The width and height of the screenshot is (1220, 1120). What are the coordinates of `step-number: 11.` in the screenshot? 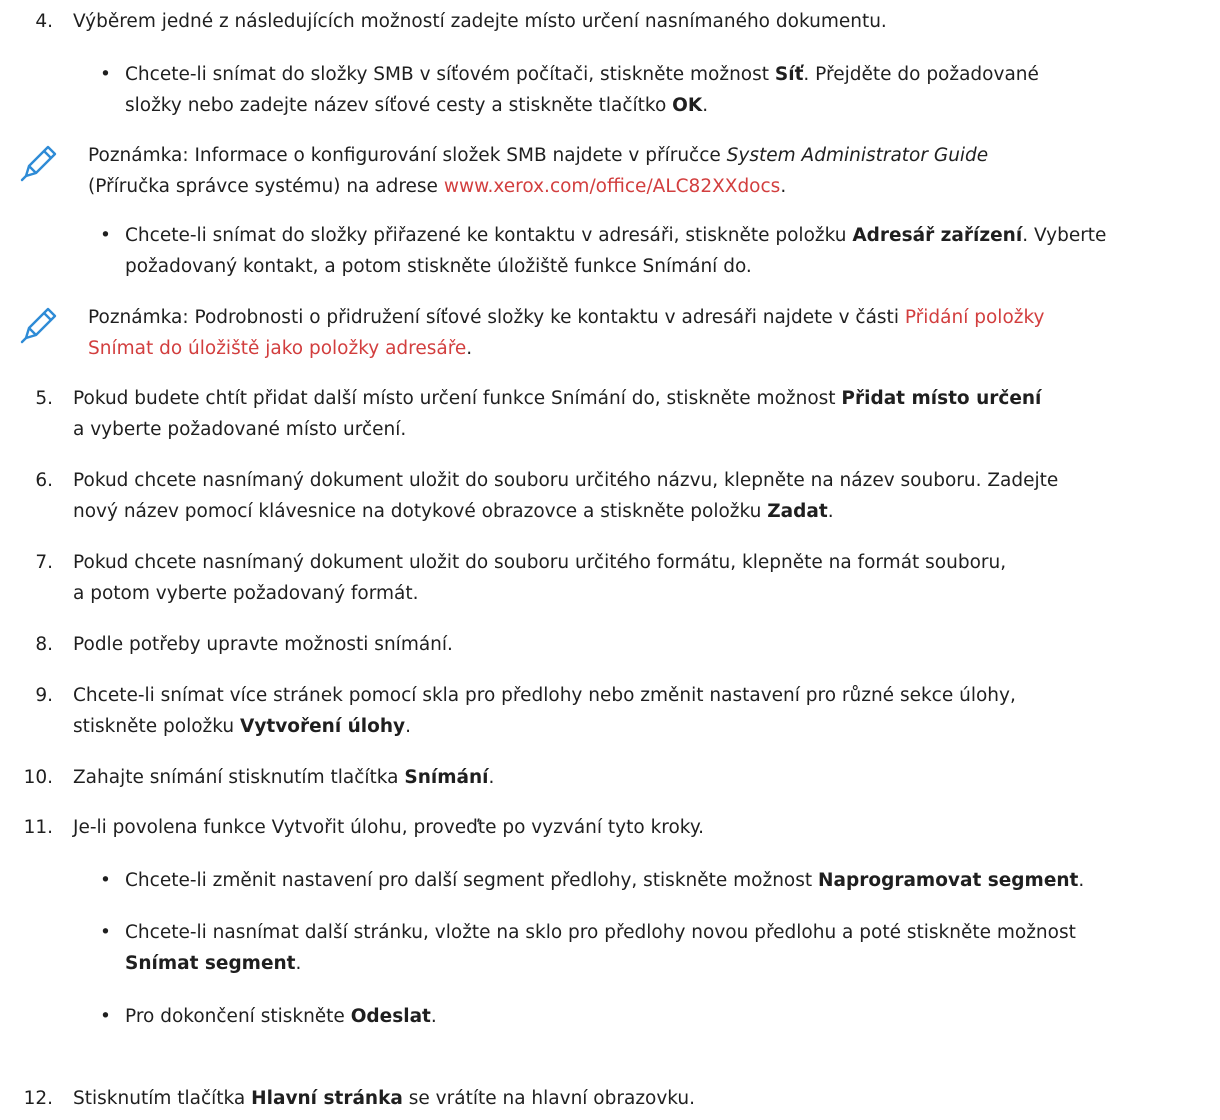 It's located at (38, 827).